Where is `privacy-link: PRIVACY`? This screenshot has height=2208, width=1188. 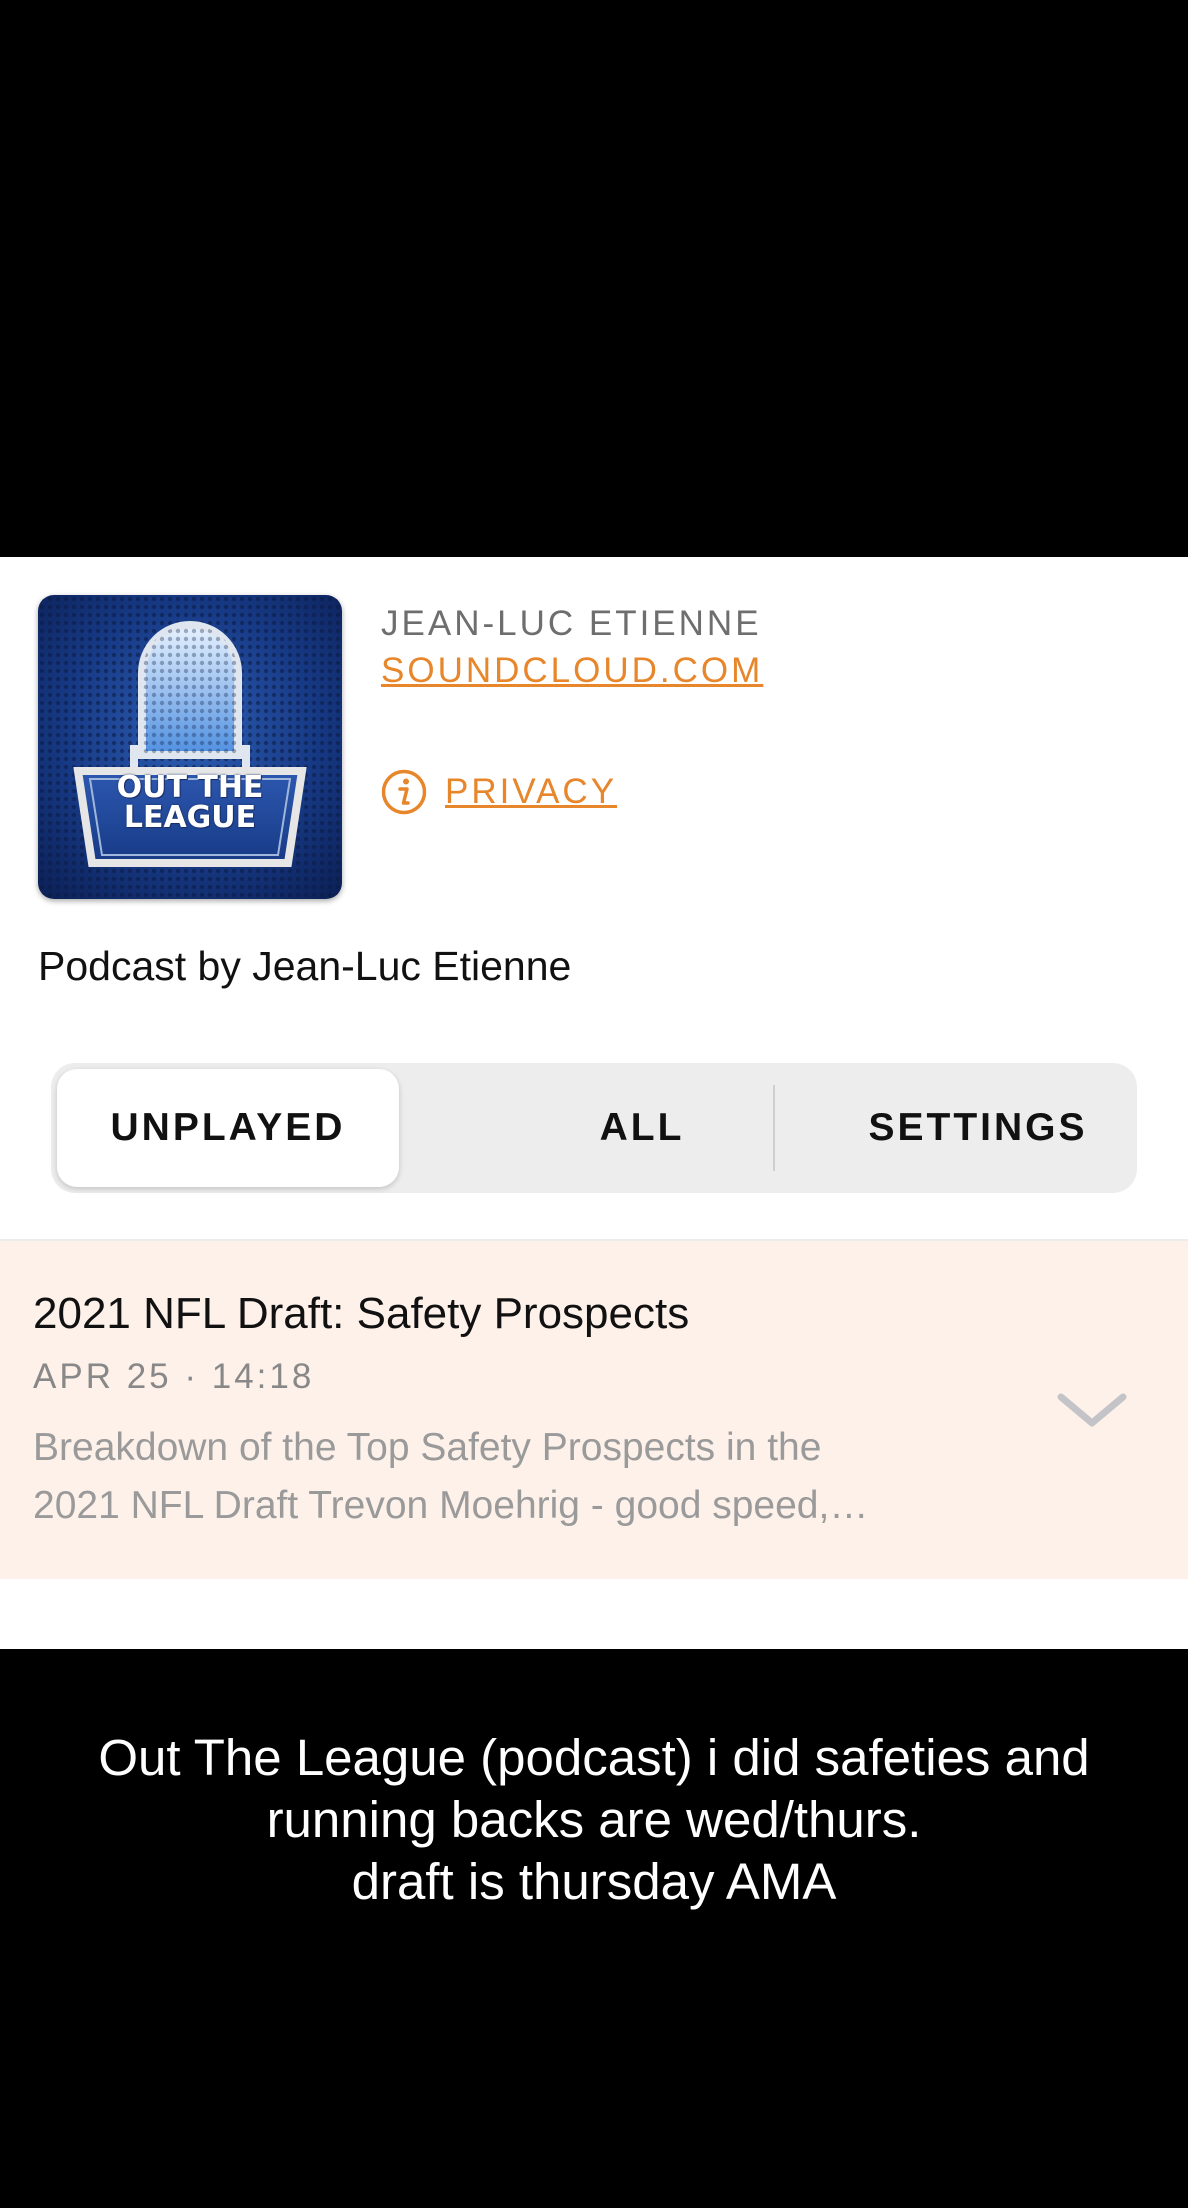
privacy-link: PRIVACY is located at coordinates (531, 792).